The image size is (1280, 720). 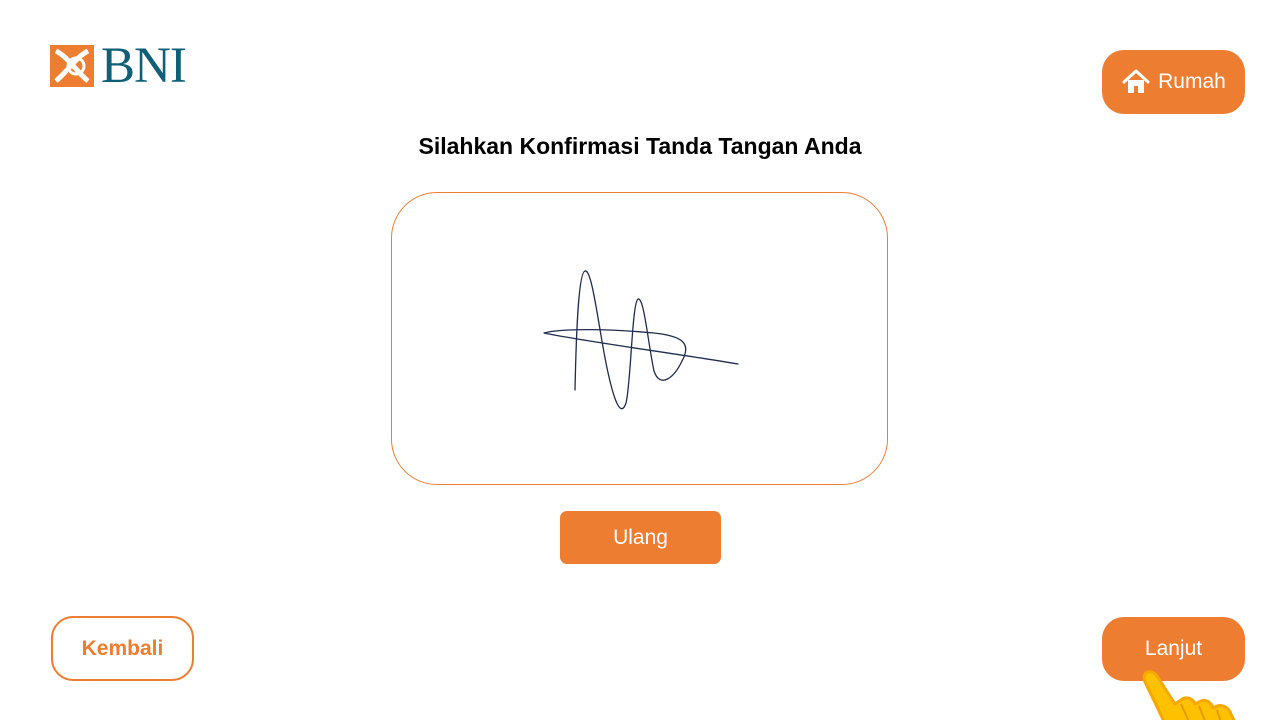 What do you see at coordinates (72, 66) in the screenshot?
I see `bni-logo-icon` at bounding box center [72, 66].